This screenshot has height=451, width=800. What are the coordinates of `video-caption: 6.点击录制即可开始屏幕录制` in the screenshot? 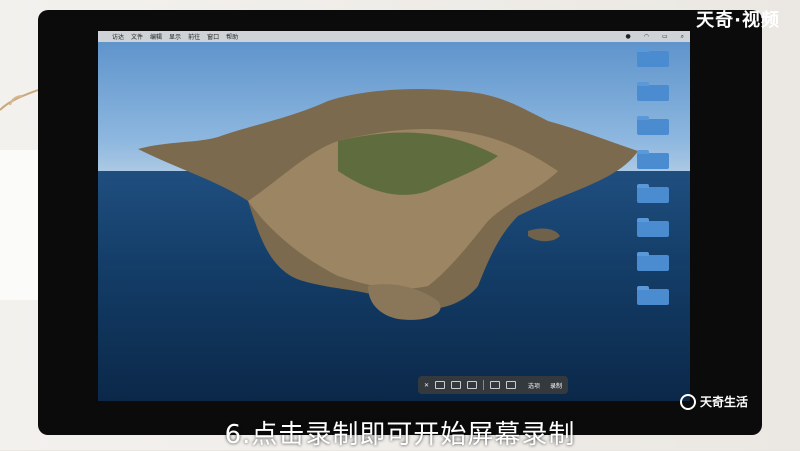 It's located at (400, 435).